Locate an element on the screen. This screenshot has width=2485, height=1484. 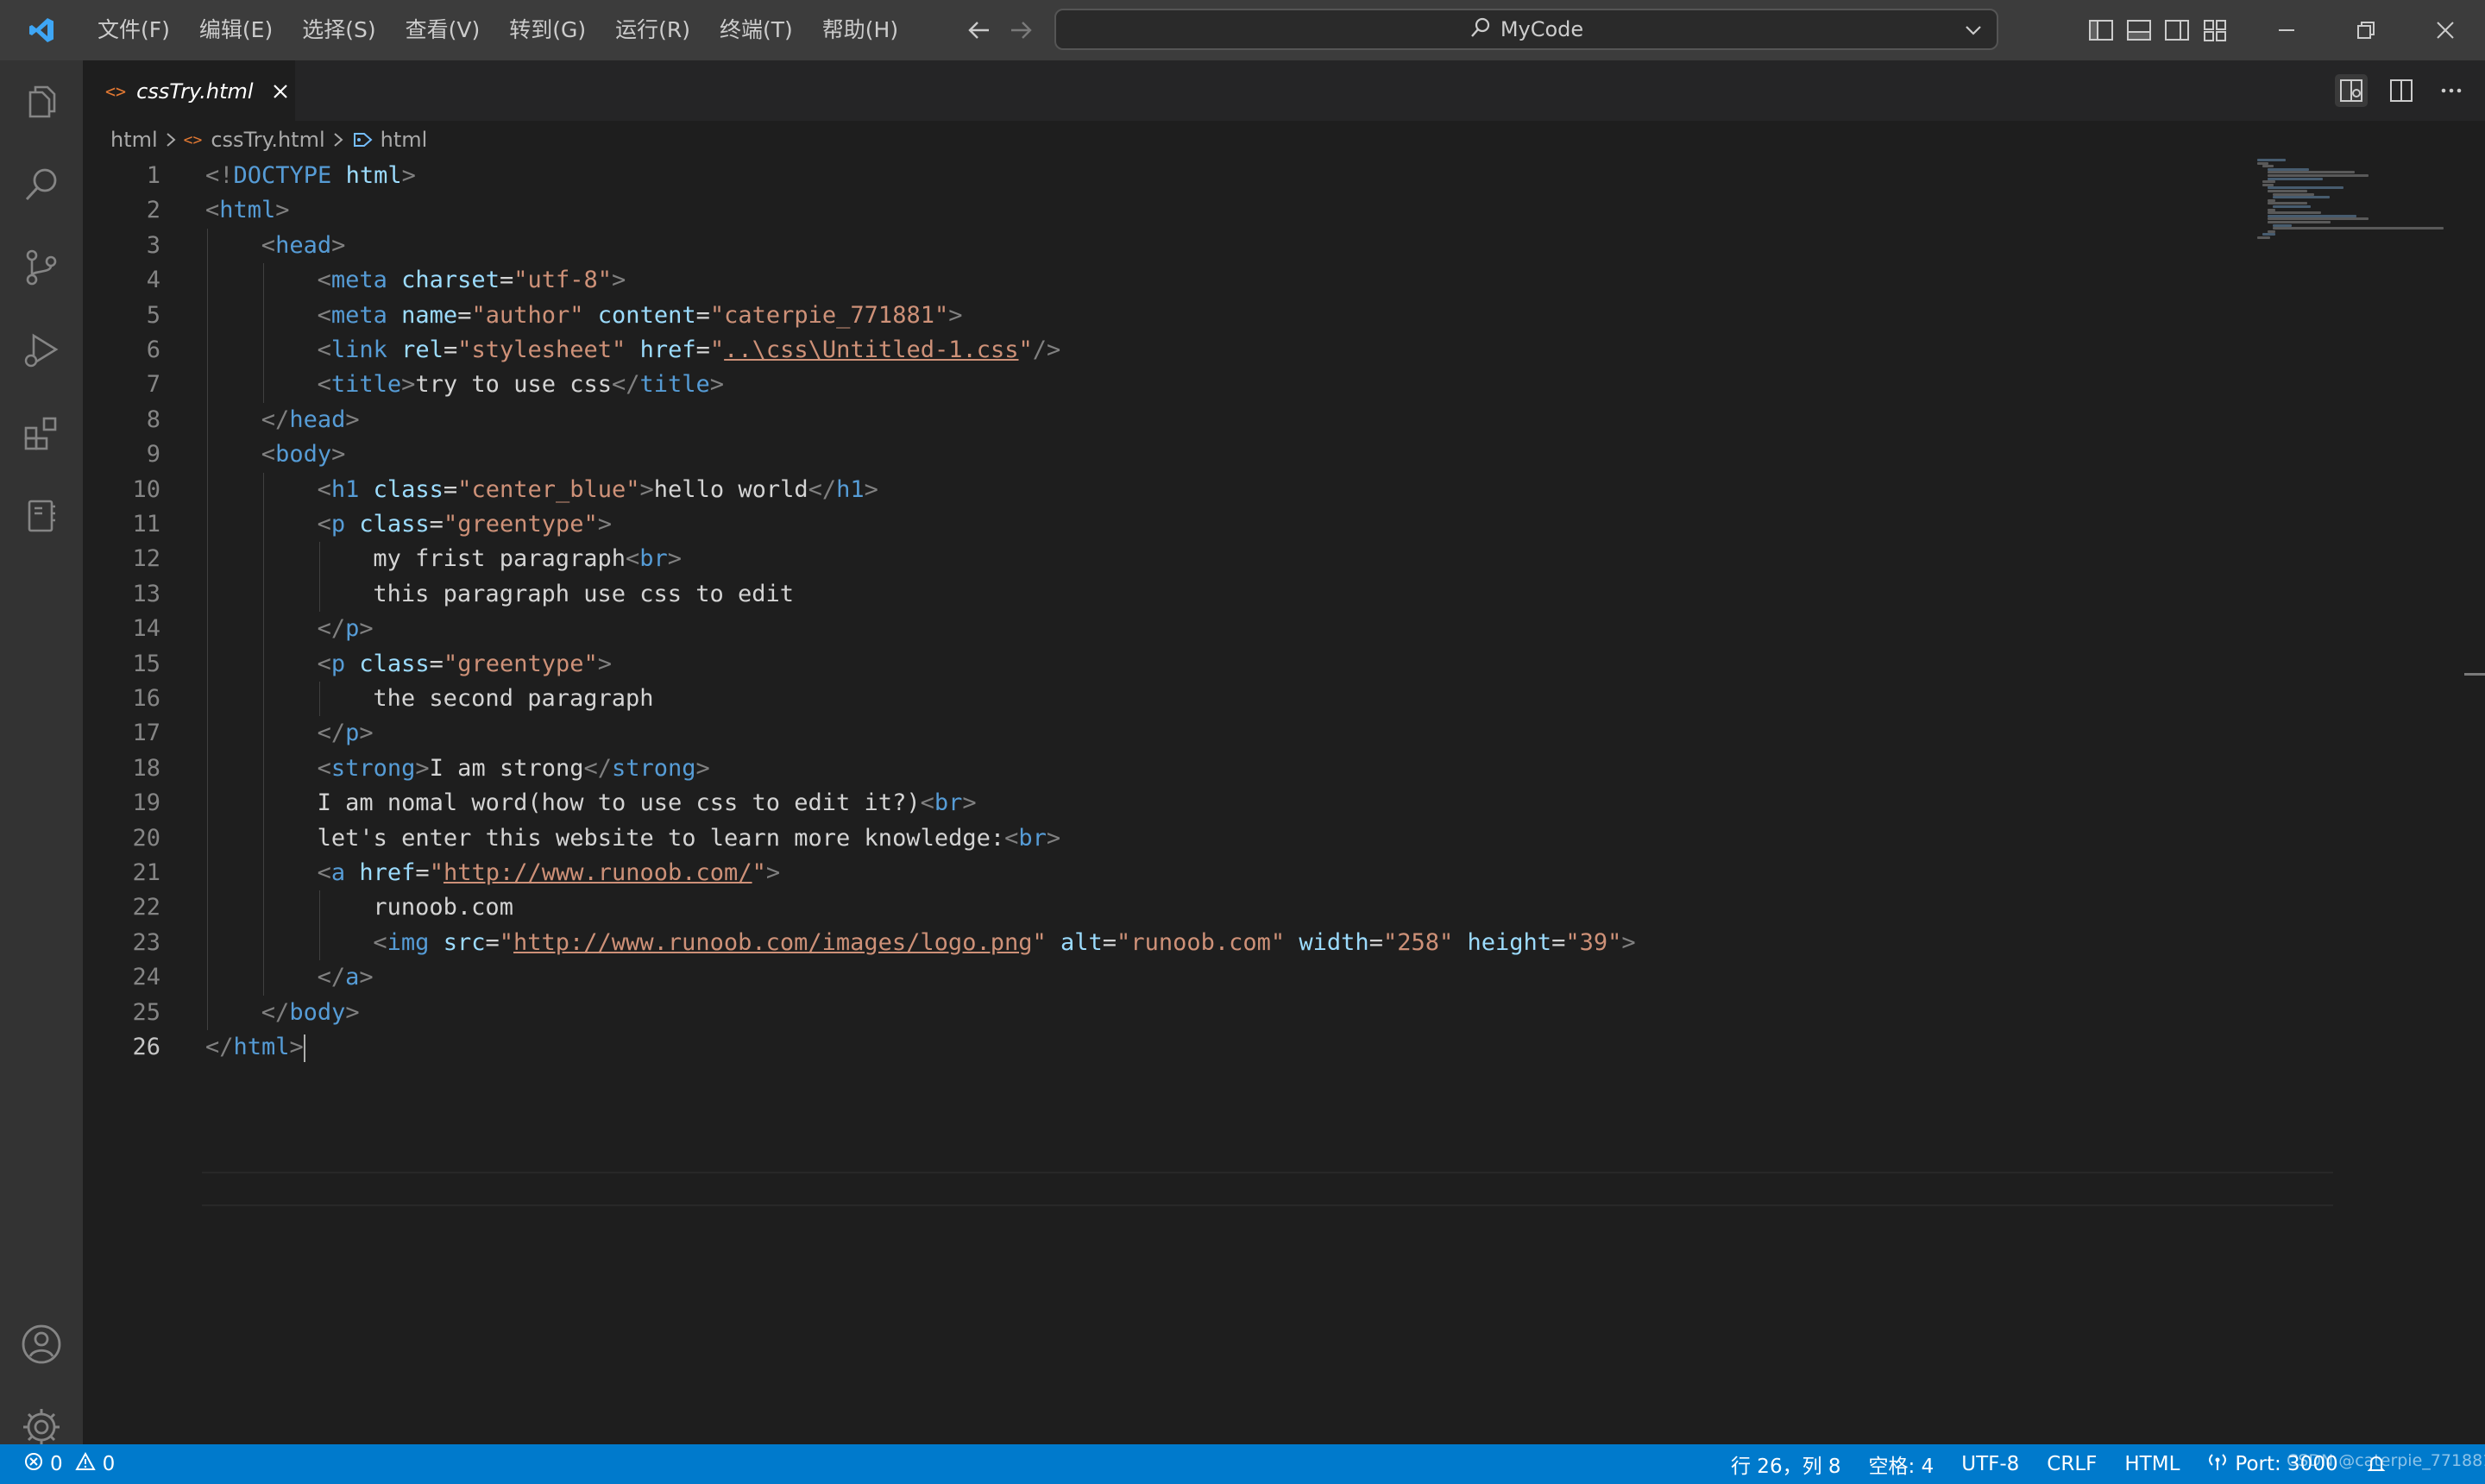
split-editor-icon is located at coordinates (2401, 90).